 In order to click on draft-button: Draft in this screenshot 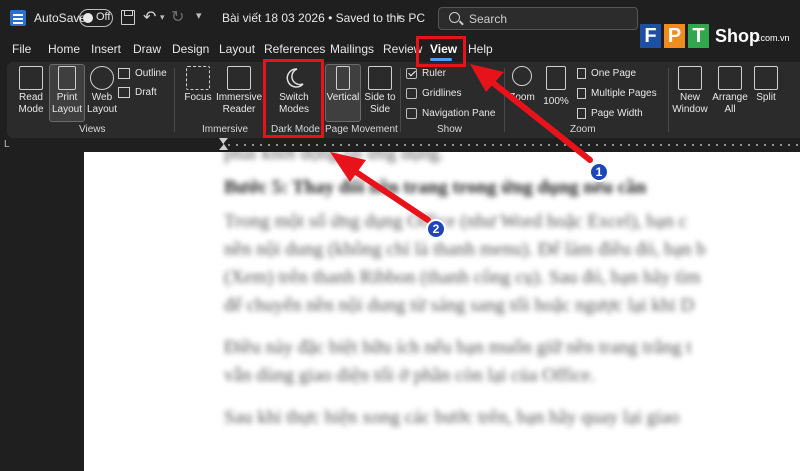, I will do `click(137, 92)`.